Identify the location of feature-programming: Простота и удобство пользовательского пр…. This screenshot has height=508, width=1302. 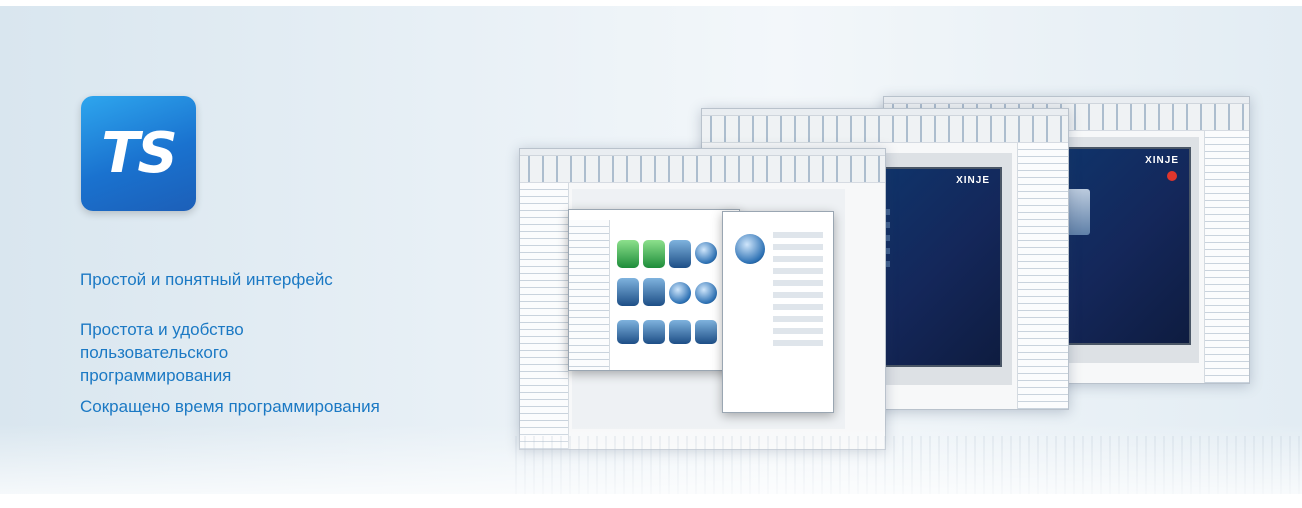
(162, 352).